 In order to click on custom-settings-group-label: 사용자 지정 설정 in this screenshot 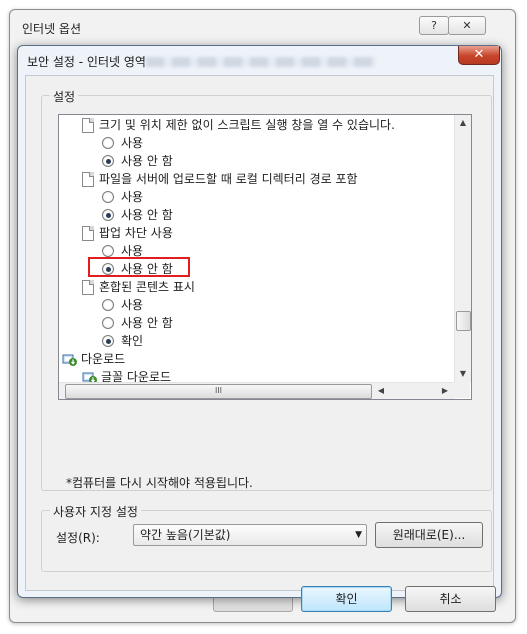, I will do `click(95, 511)`.